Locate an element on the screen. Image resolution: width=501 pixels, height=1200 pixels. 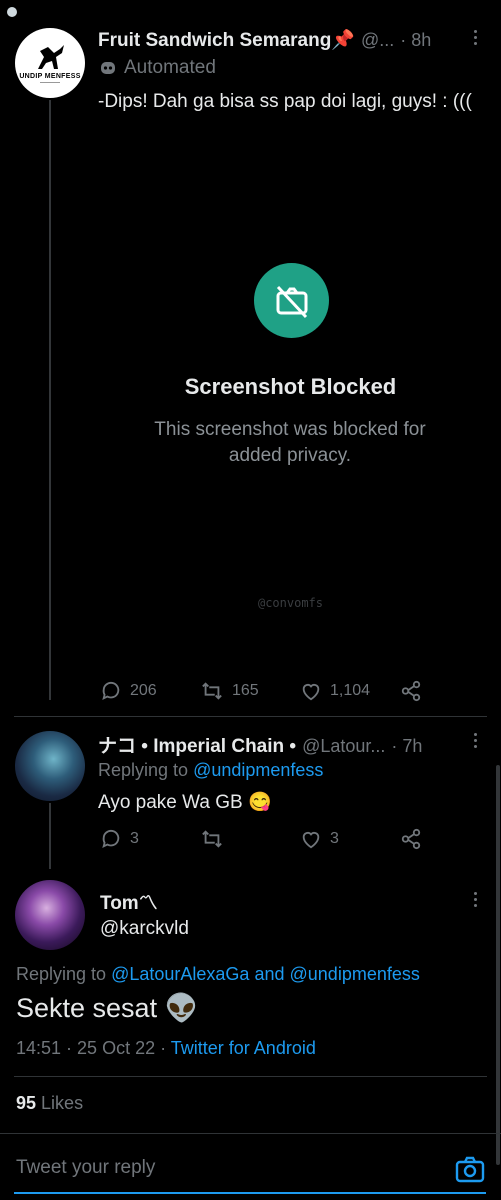
replying-to-link: @undipmenfess is located at coordinates (258, 770).